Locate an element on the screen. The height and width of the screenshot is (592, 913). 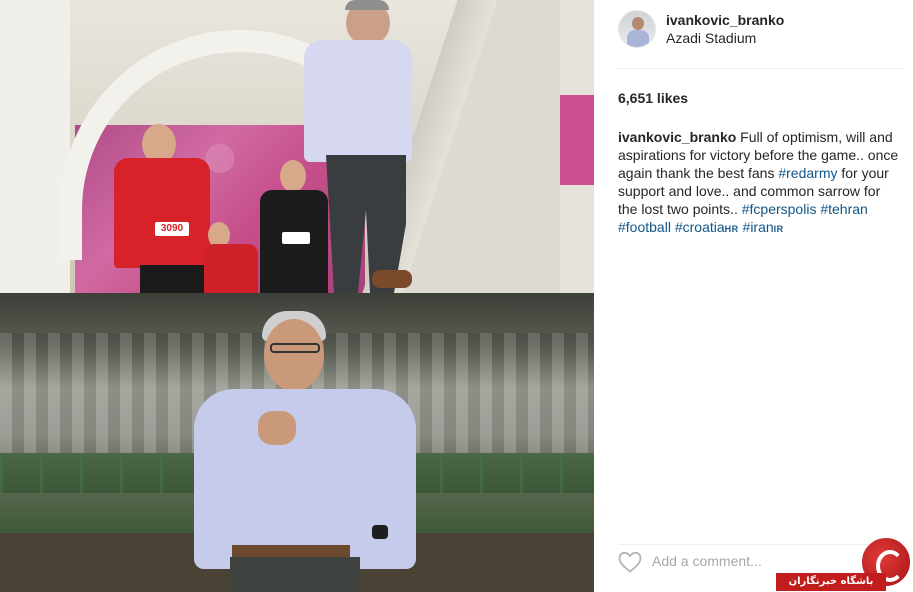
likes-count: 6,651 likes is located at coordinates (653, 98).